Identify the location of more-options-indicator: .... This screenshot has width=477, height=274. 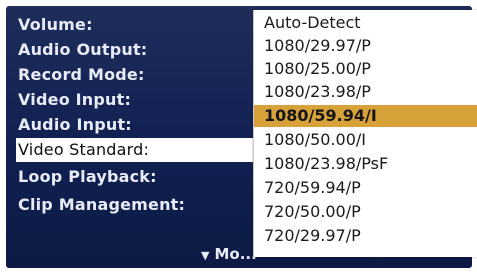
(377, 256).